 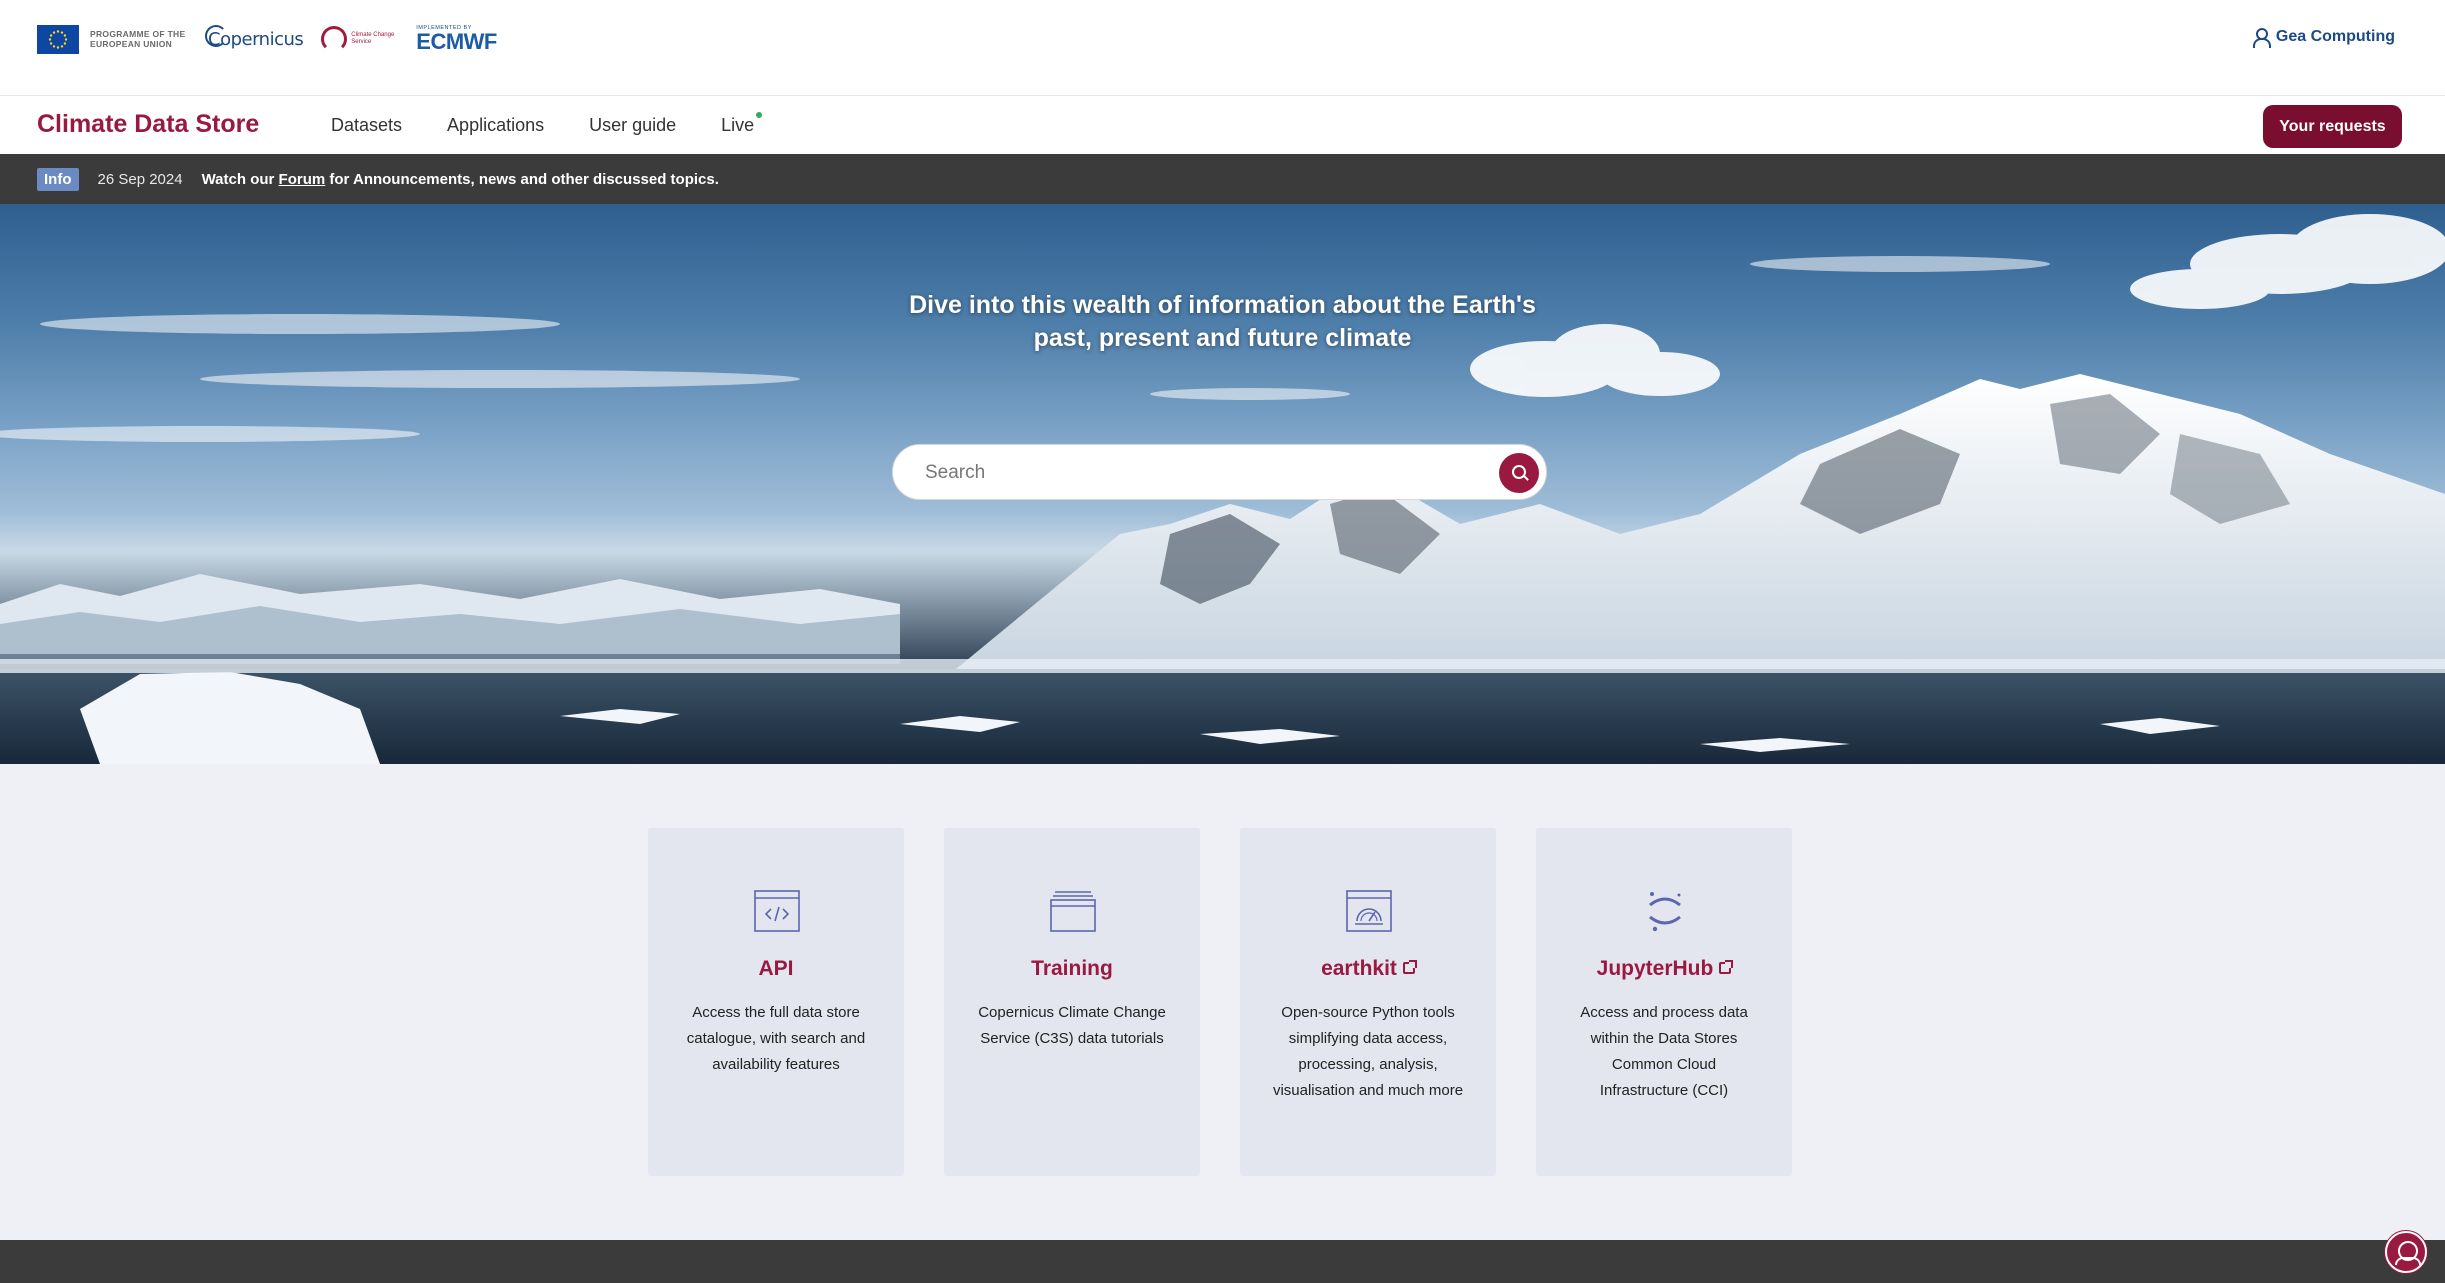 What do you see at coordinates (238, 179) in the screenshot?
I see `info-message-prefix: Watch our` at bounding box center [238, 179].